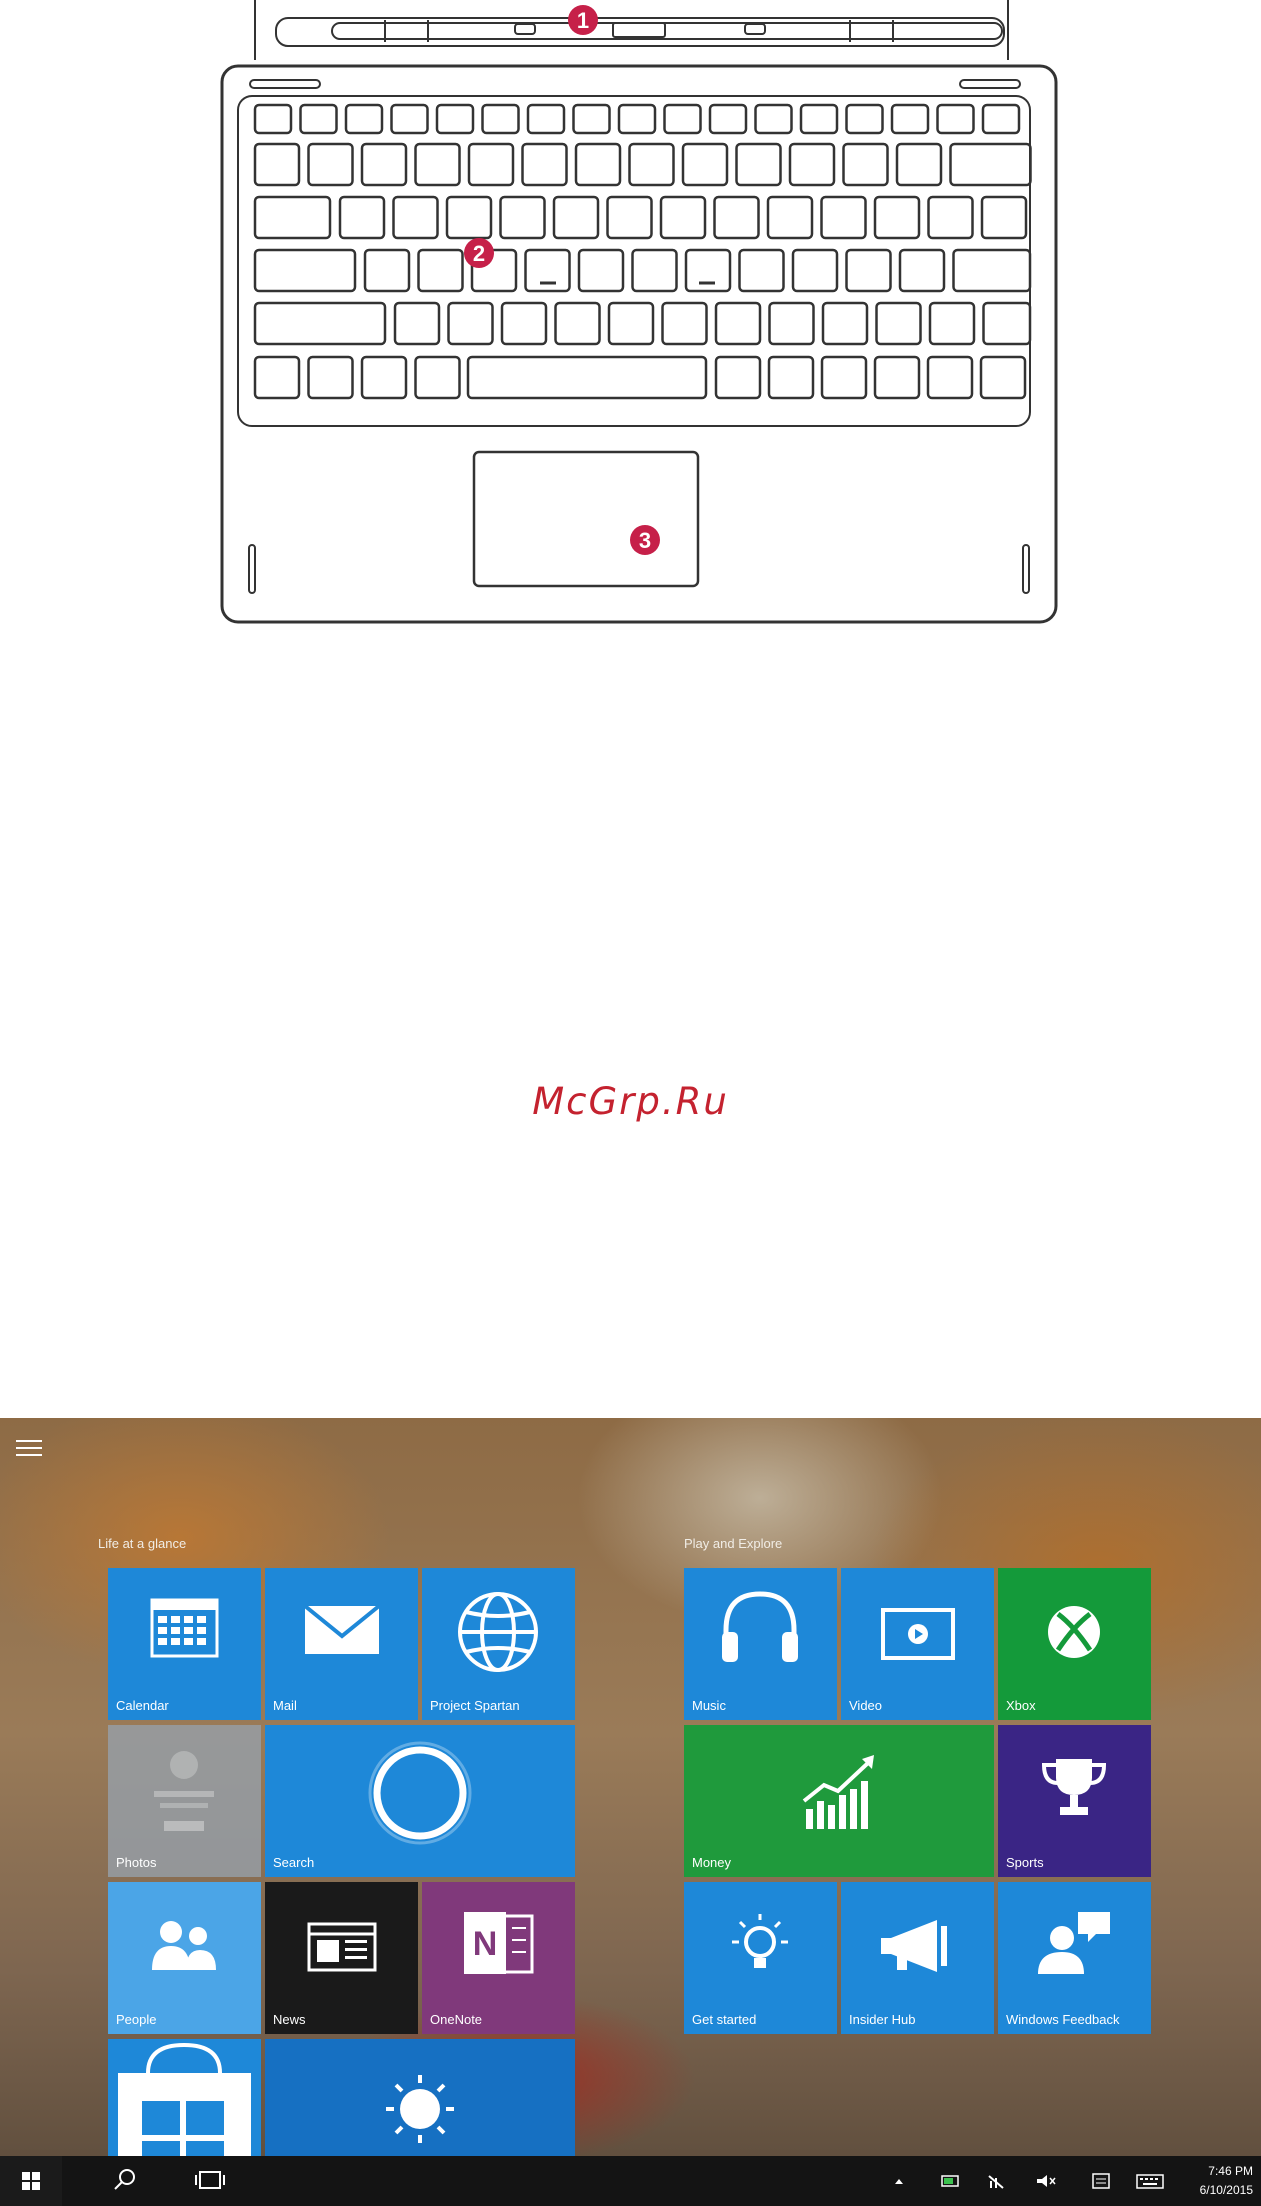 This screenshot has width=1261, height=2206. What do you see at coordinates (420, 1801) in the screenshot?
I see `tile-search: Search` at bounding box center [420, 1801].